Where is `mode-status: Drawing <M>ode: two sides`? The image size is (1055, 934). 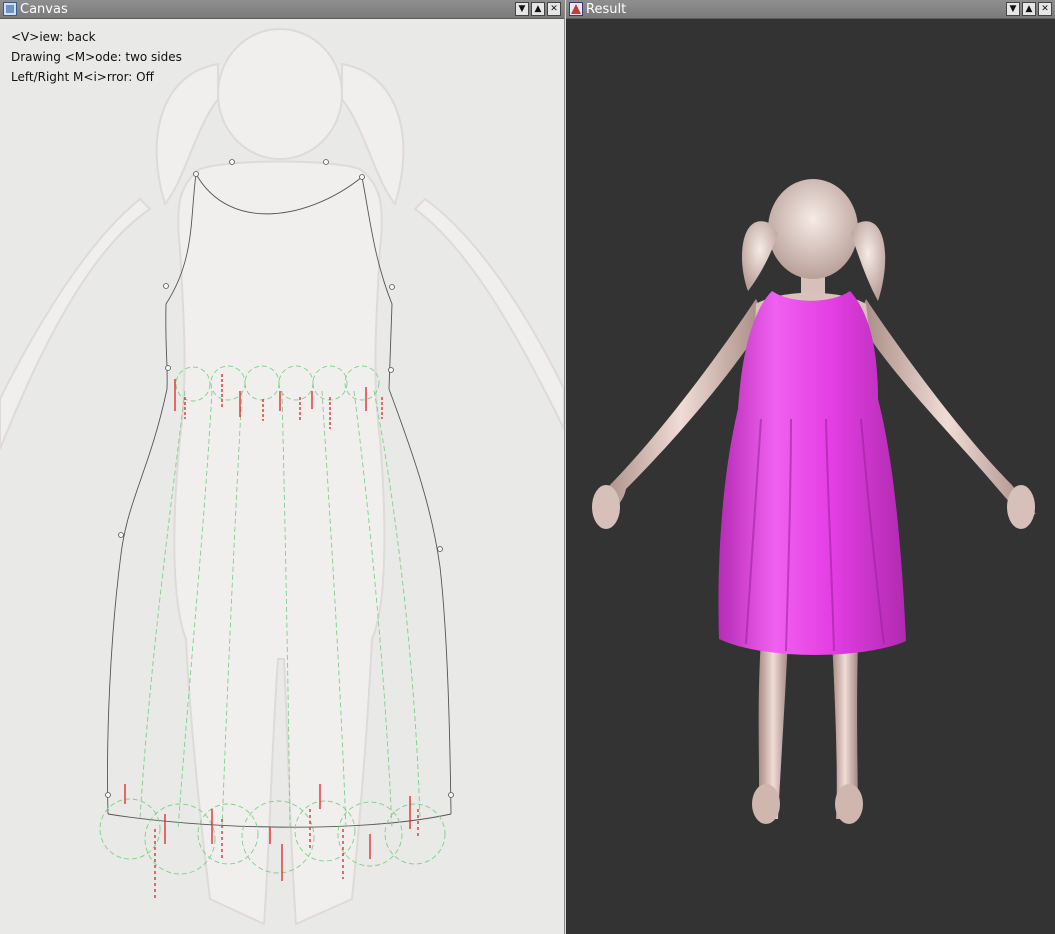
mode-status: Drawing <M>ode: two sides is located at coordinates (96, 57).